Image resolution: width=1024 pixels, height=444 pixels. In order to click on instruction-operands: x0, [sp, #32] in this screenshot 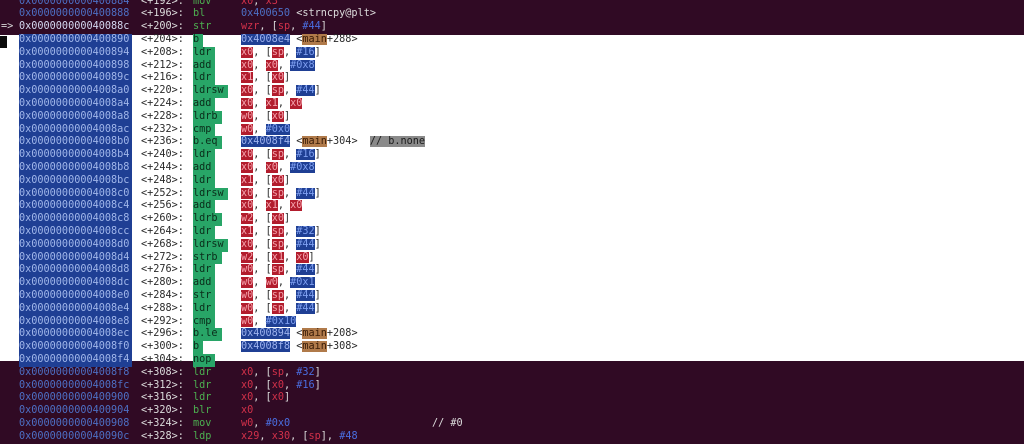, I will do `click(281, 373)`.